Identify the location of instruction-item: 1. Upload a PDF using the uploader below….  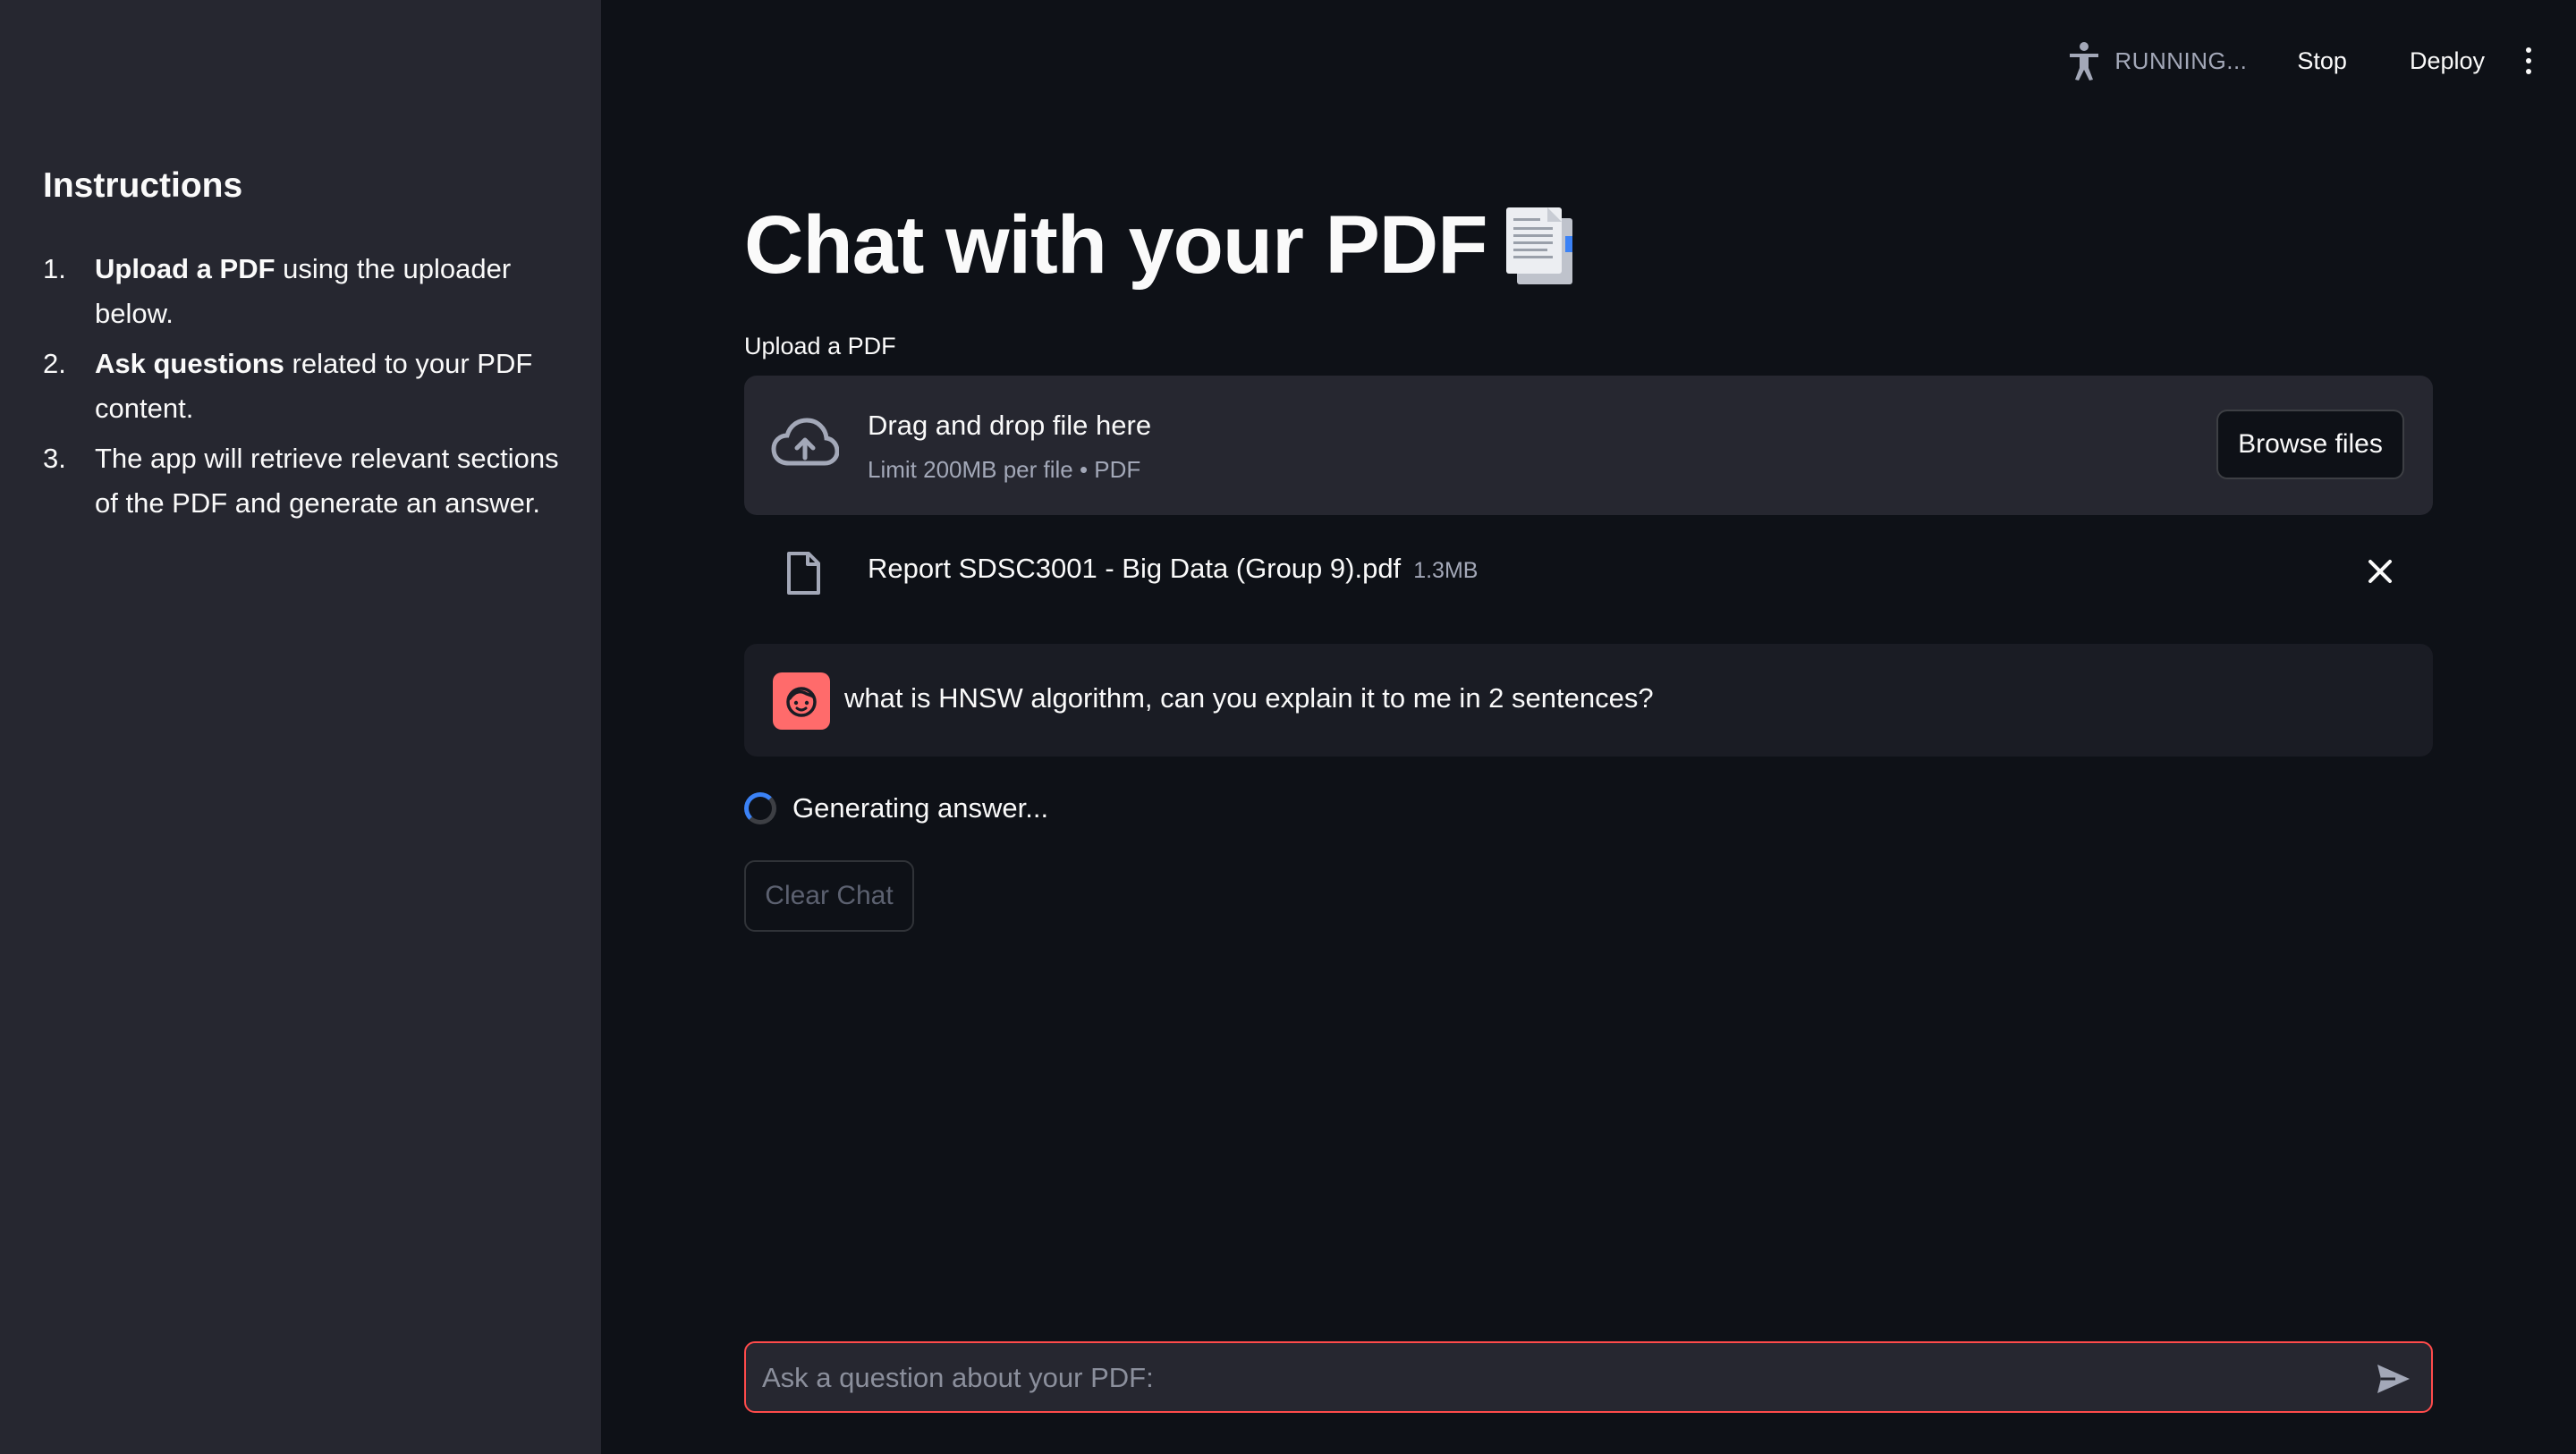
(302, 291).